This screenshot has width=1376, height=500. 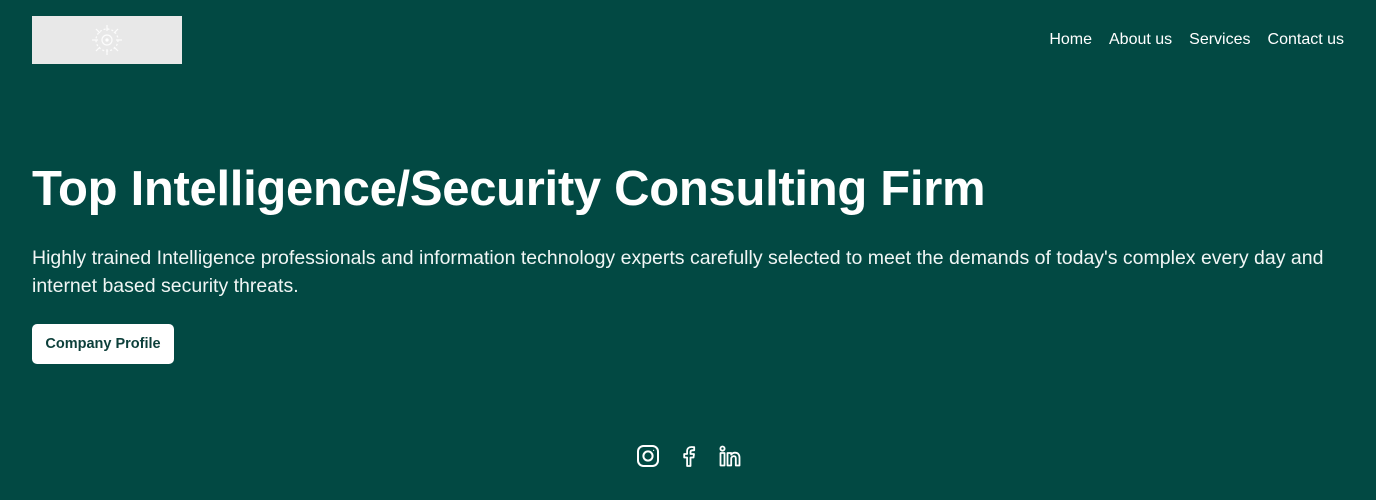 I want to click on facebook-icon, so click(x=689, y=456).